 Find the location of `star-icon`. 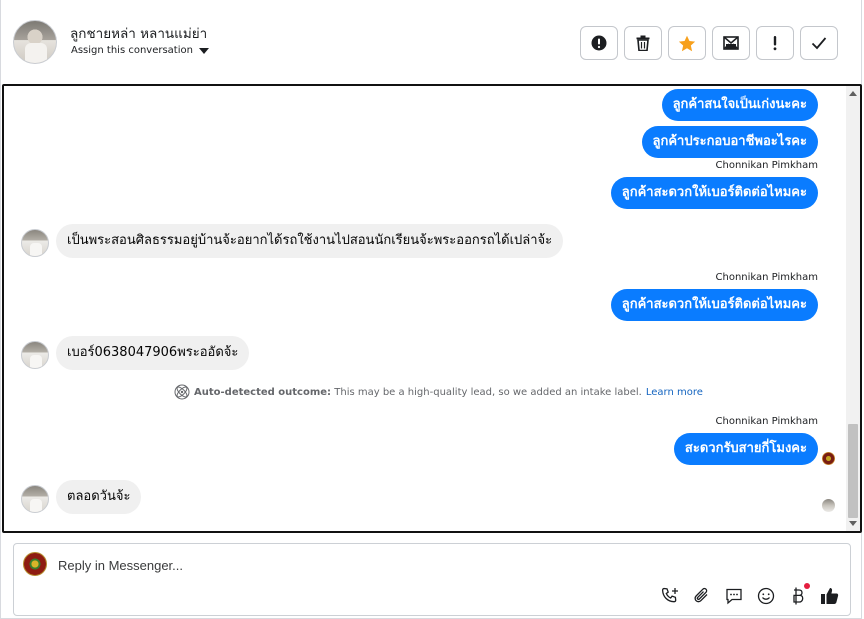

star-icon is located at coordinates (687, 43).